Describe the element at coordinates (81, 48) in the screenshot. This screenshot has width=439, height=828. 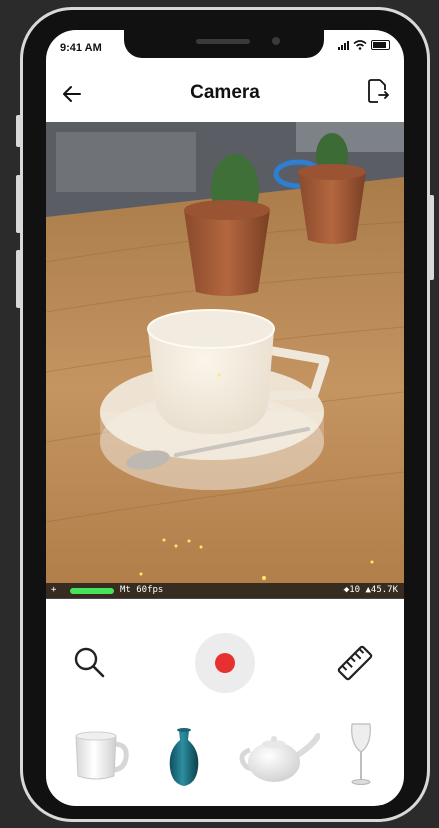
I see `status-time: 9:41 AM` at that location.